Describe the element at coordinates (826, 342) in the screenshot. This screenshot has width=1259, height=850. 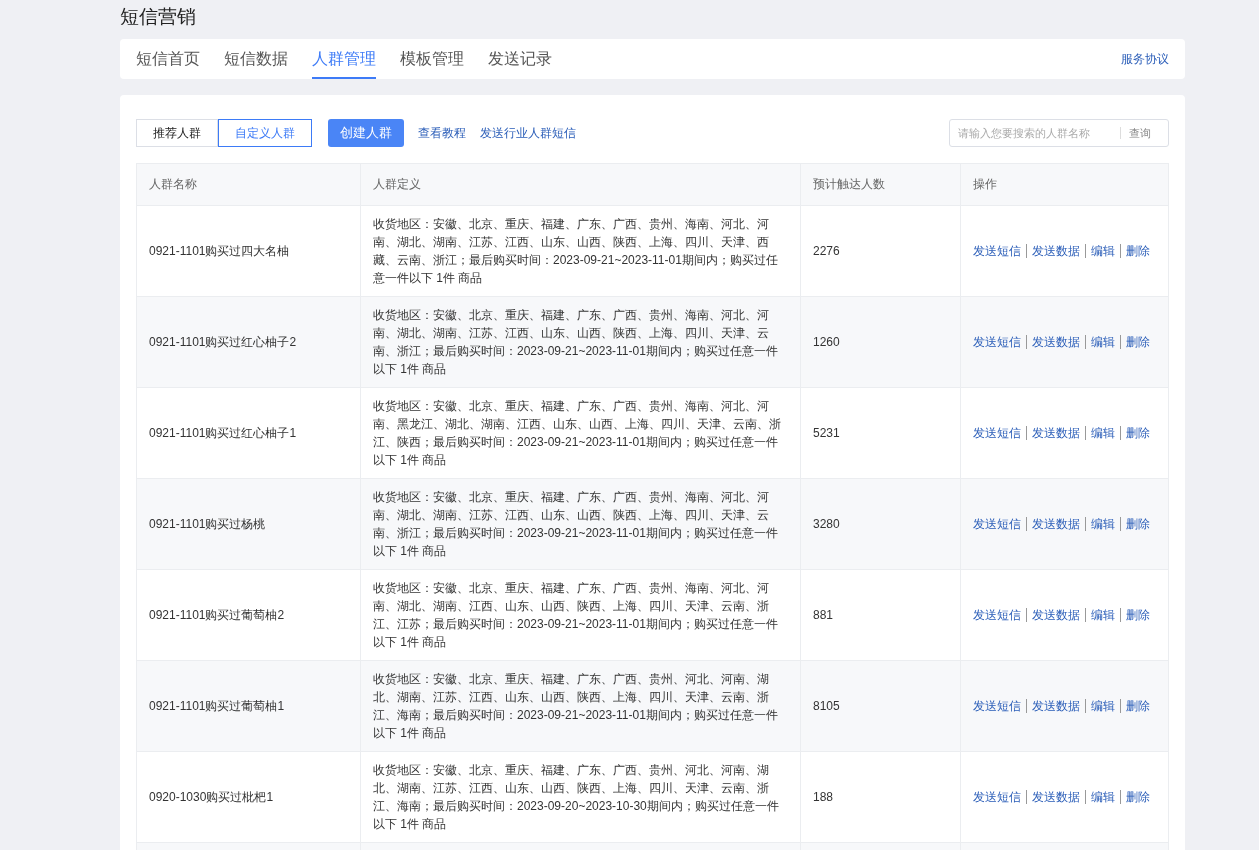
I see `table-cell: 1260` at that location.